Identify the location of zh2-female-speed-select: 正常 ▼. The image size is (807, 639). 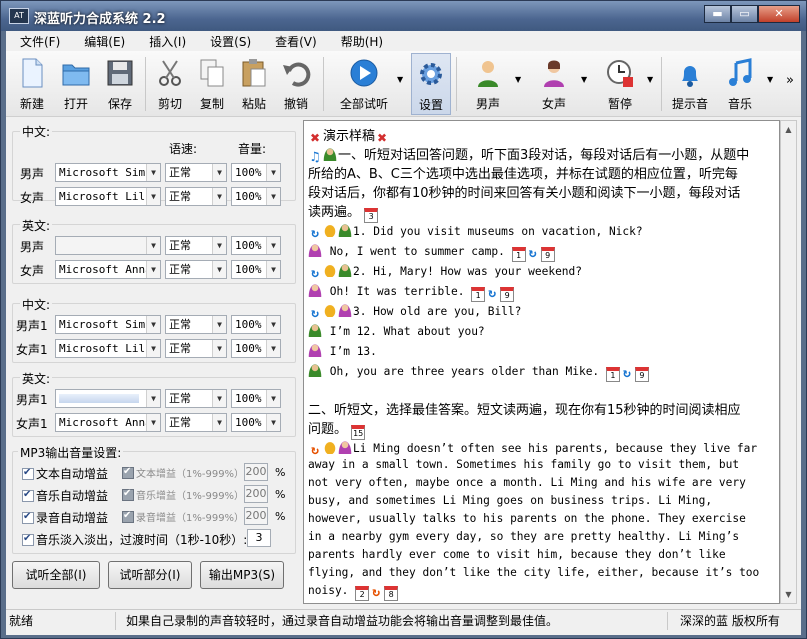
(196, 348).